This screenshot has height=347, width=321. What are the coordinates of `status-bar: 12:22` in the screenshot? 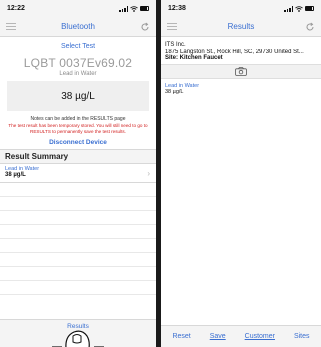 It's located at (78, 8).